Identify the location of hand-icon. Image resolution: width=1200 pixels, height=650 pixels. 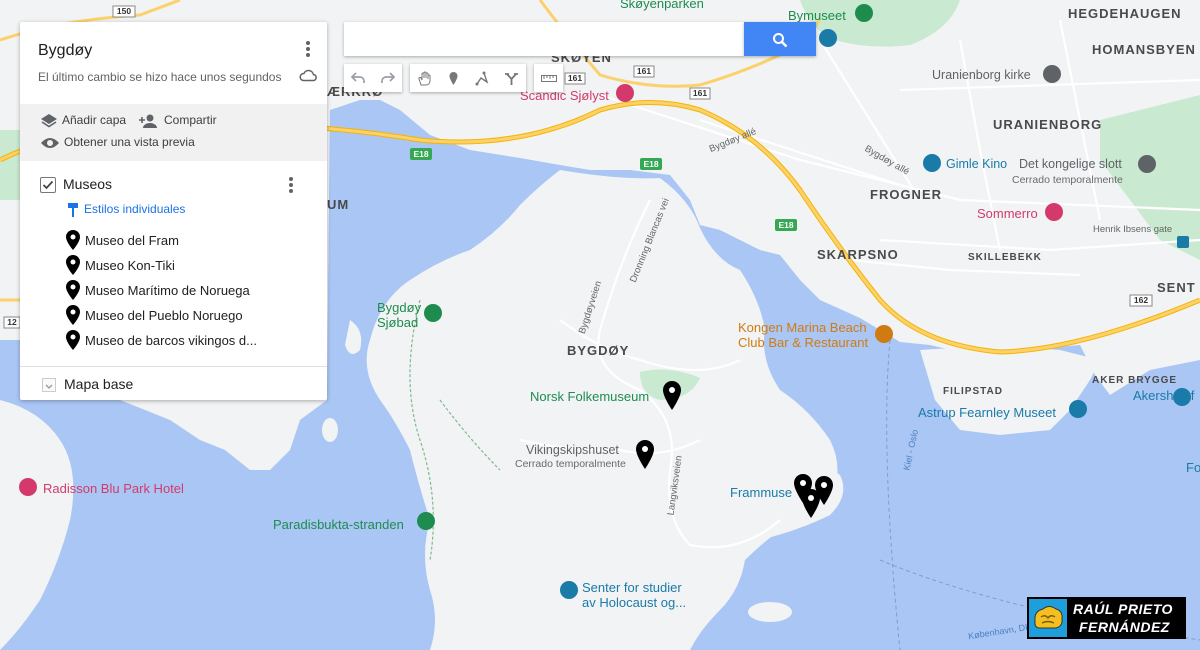
(424, 78).